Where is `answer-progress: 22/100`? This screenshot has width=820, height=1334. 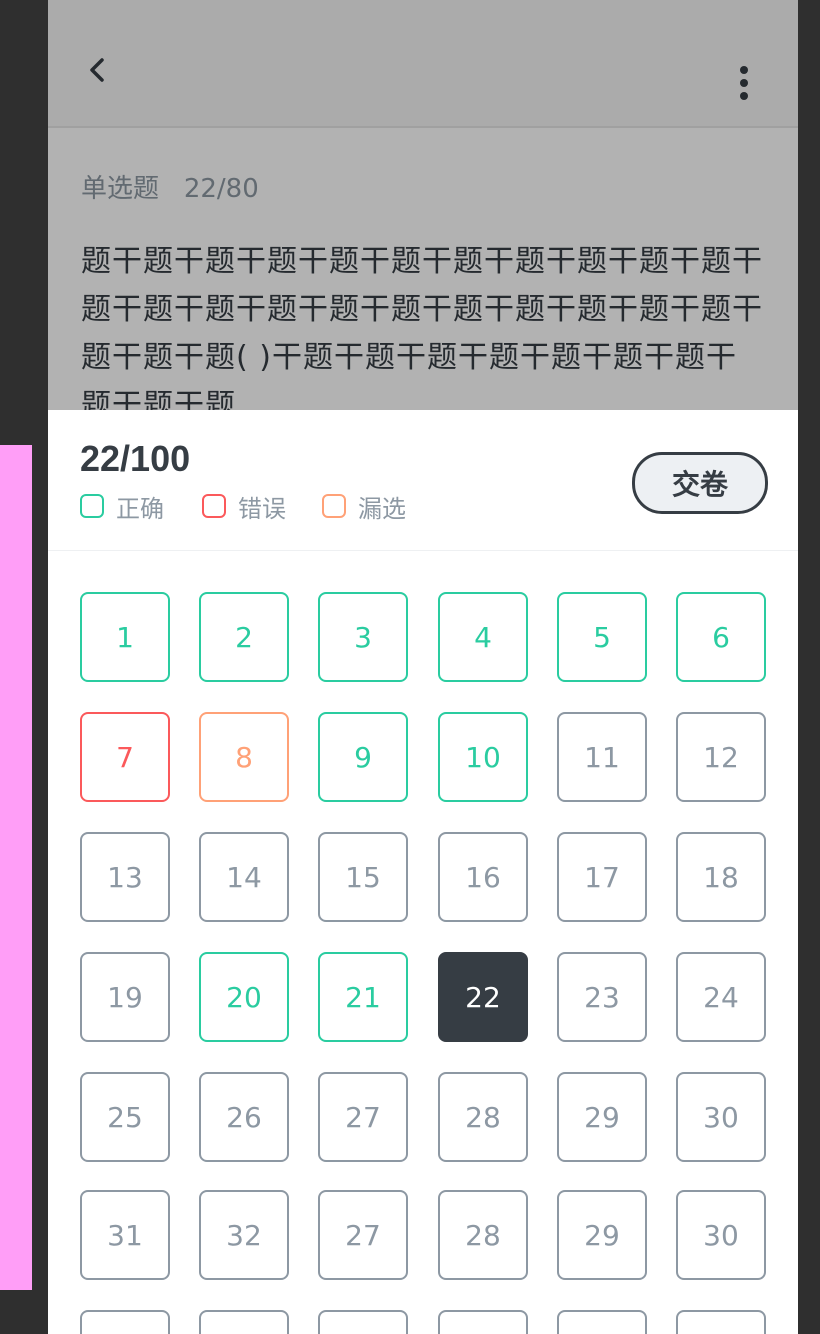
answer-progress: 22/100 is located at coordinates (135, 458).